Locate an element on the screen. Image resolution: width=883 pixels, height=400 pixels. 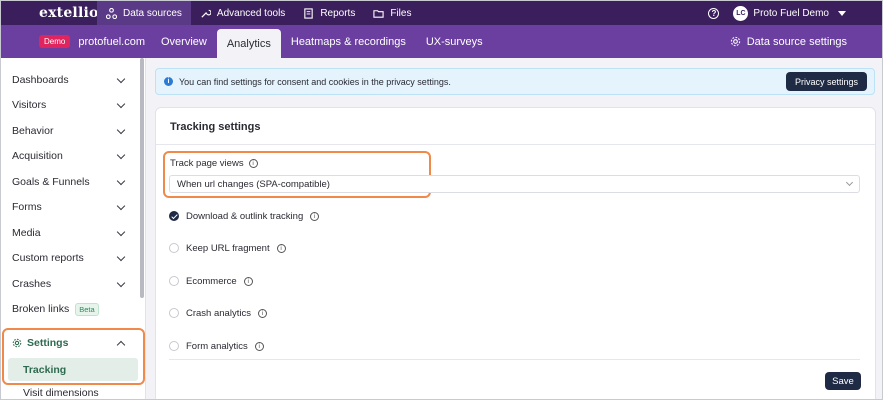
option-label: Download & outlink tracking is located at coordinates (245, 216).